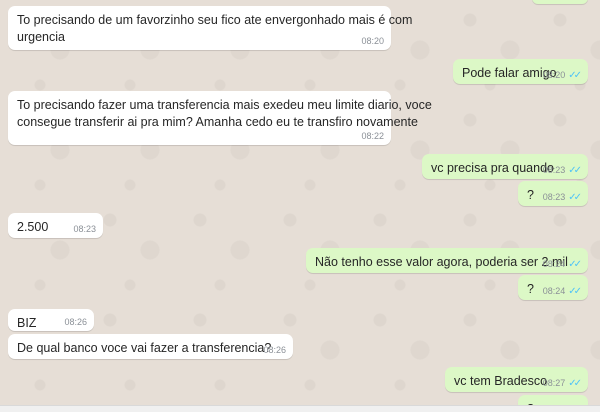 Image resolution: width=600 pixels, height=412 pixels. I want to click on incoming-message: BIZ 08:26, so click(51, 320).